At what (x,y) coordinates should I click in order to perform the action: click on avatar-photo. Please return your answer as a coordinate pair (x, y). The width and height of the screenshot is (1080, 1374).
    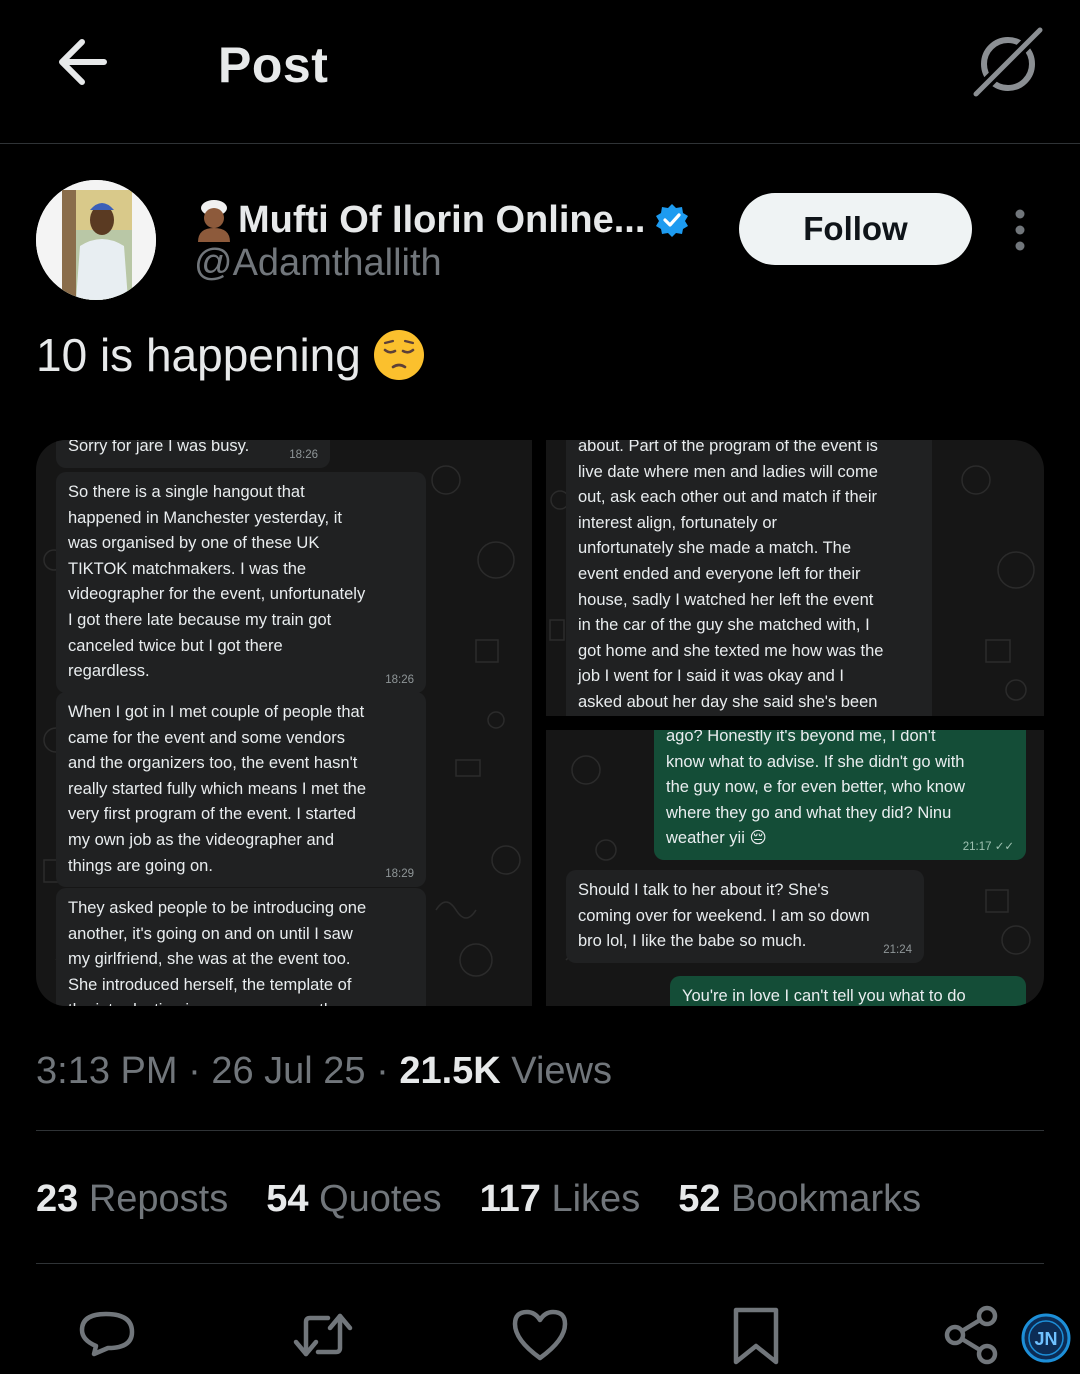
    Looking at the image, I should click on (96, 240).